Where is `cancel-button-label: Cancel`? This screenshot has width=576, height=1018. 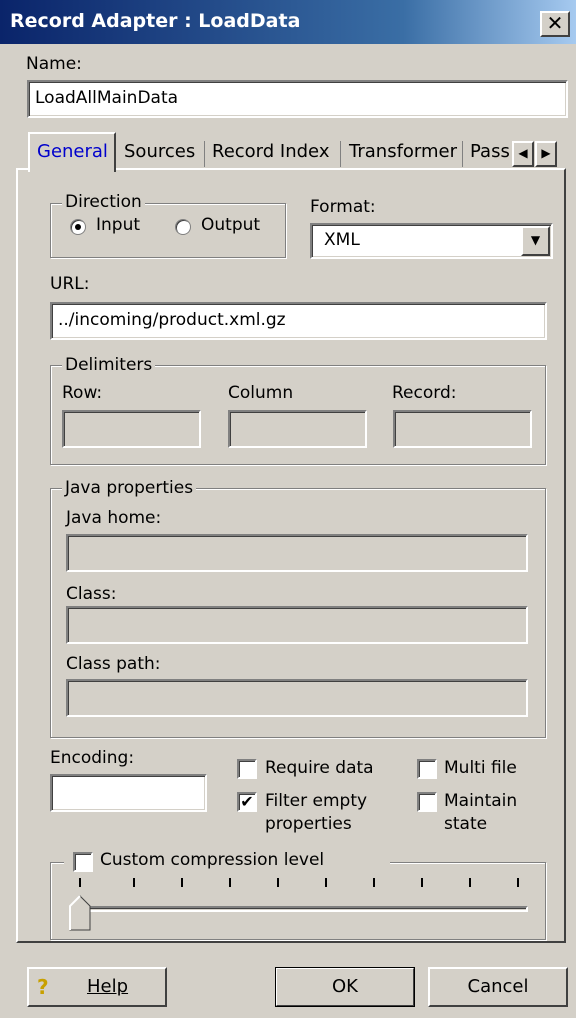
cancel-button-label: Cancel is located at coordinates (498, 986).